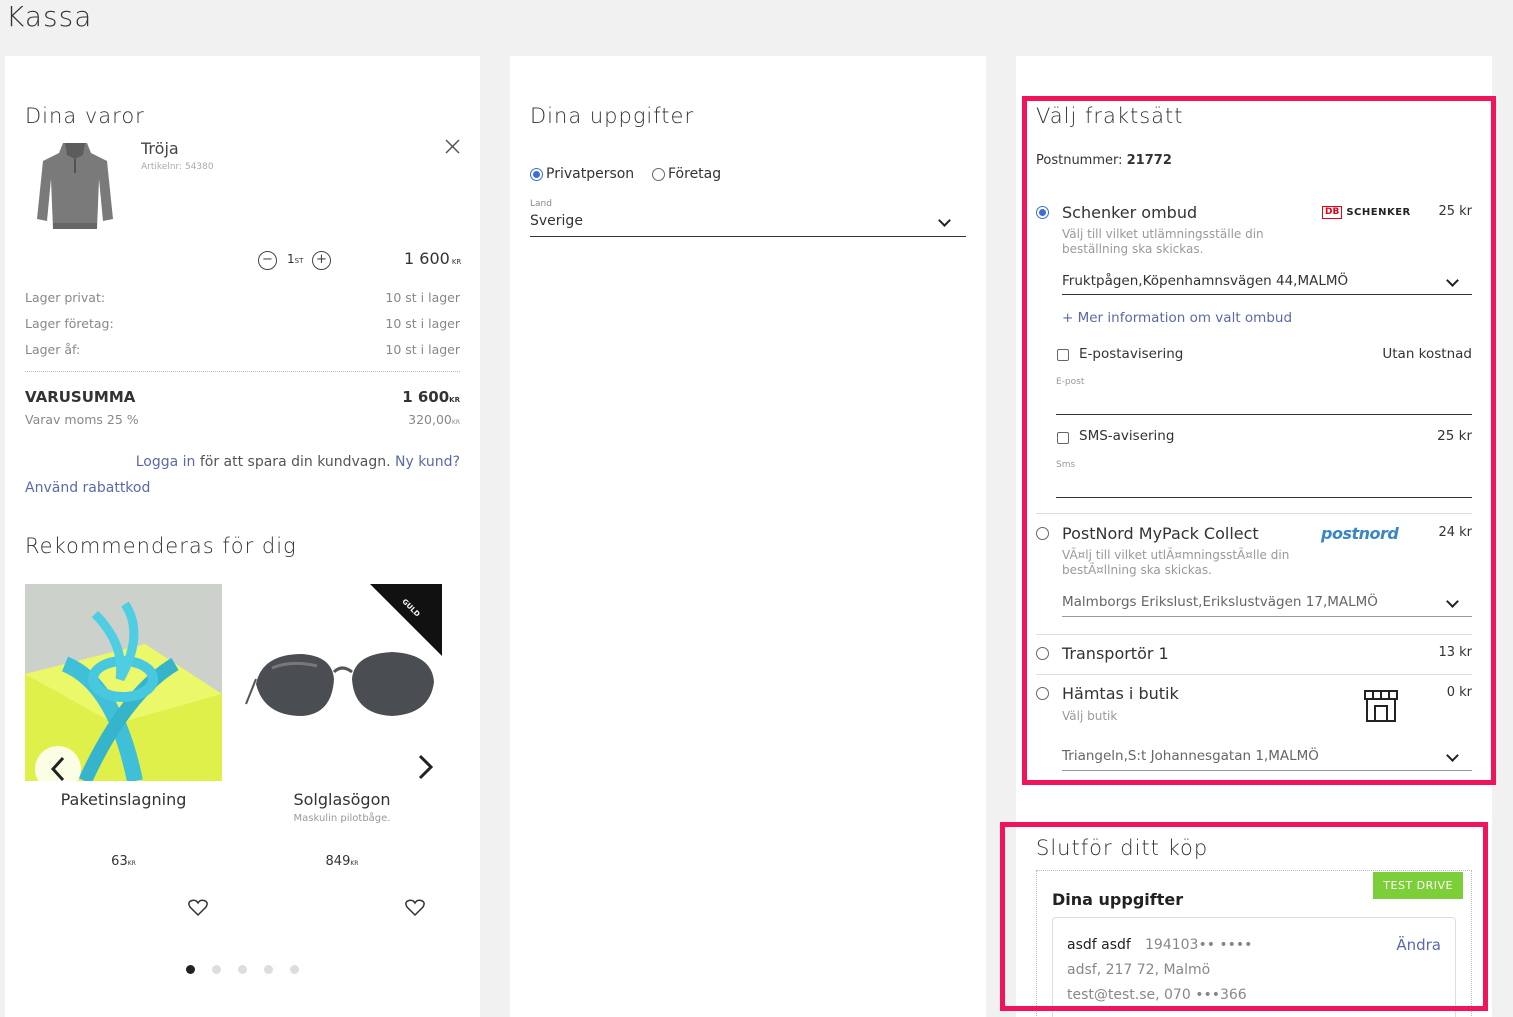  Describe the element at coordinates (161, 546) in the screenshot. I see `recommend-heading: Rekommenderas för dig` at that location.